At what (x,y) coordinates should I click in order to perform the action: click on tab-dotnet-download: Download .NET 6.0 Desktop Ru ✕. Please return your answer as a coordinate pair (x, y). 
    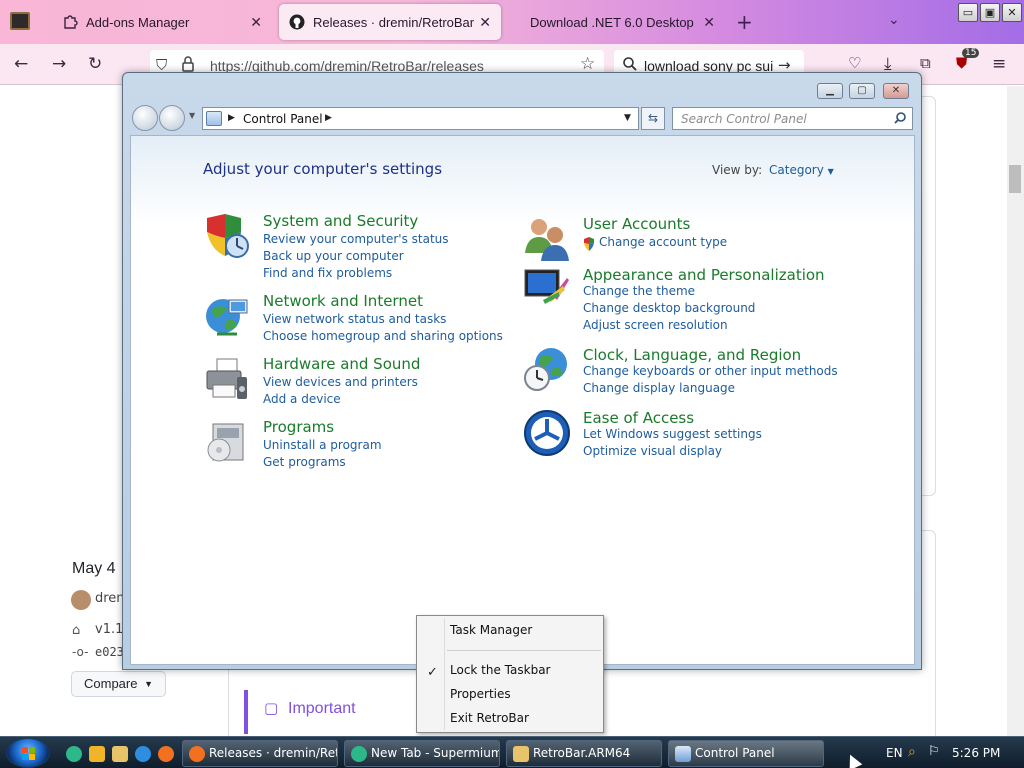
    Looking at the image, I should click on (622, 22).